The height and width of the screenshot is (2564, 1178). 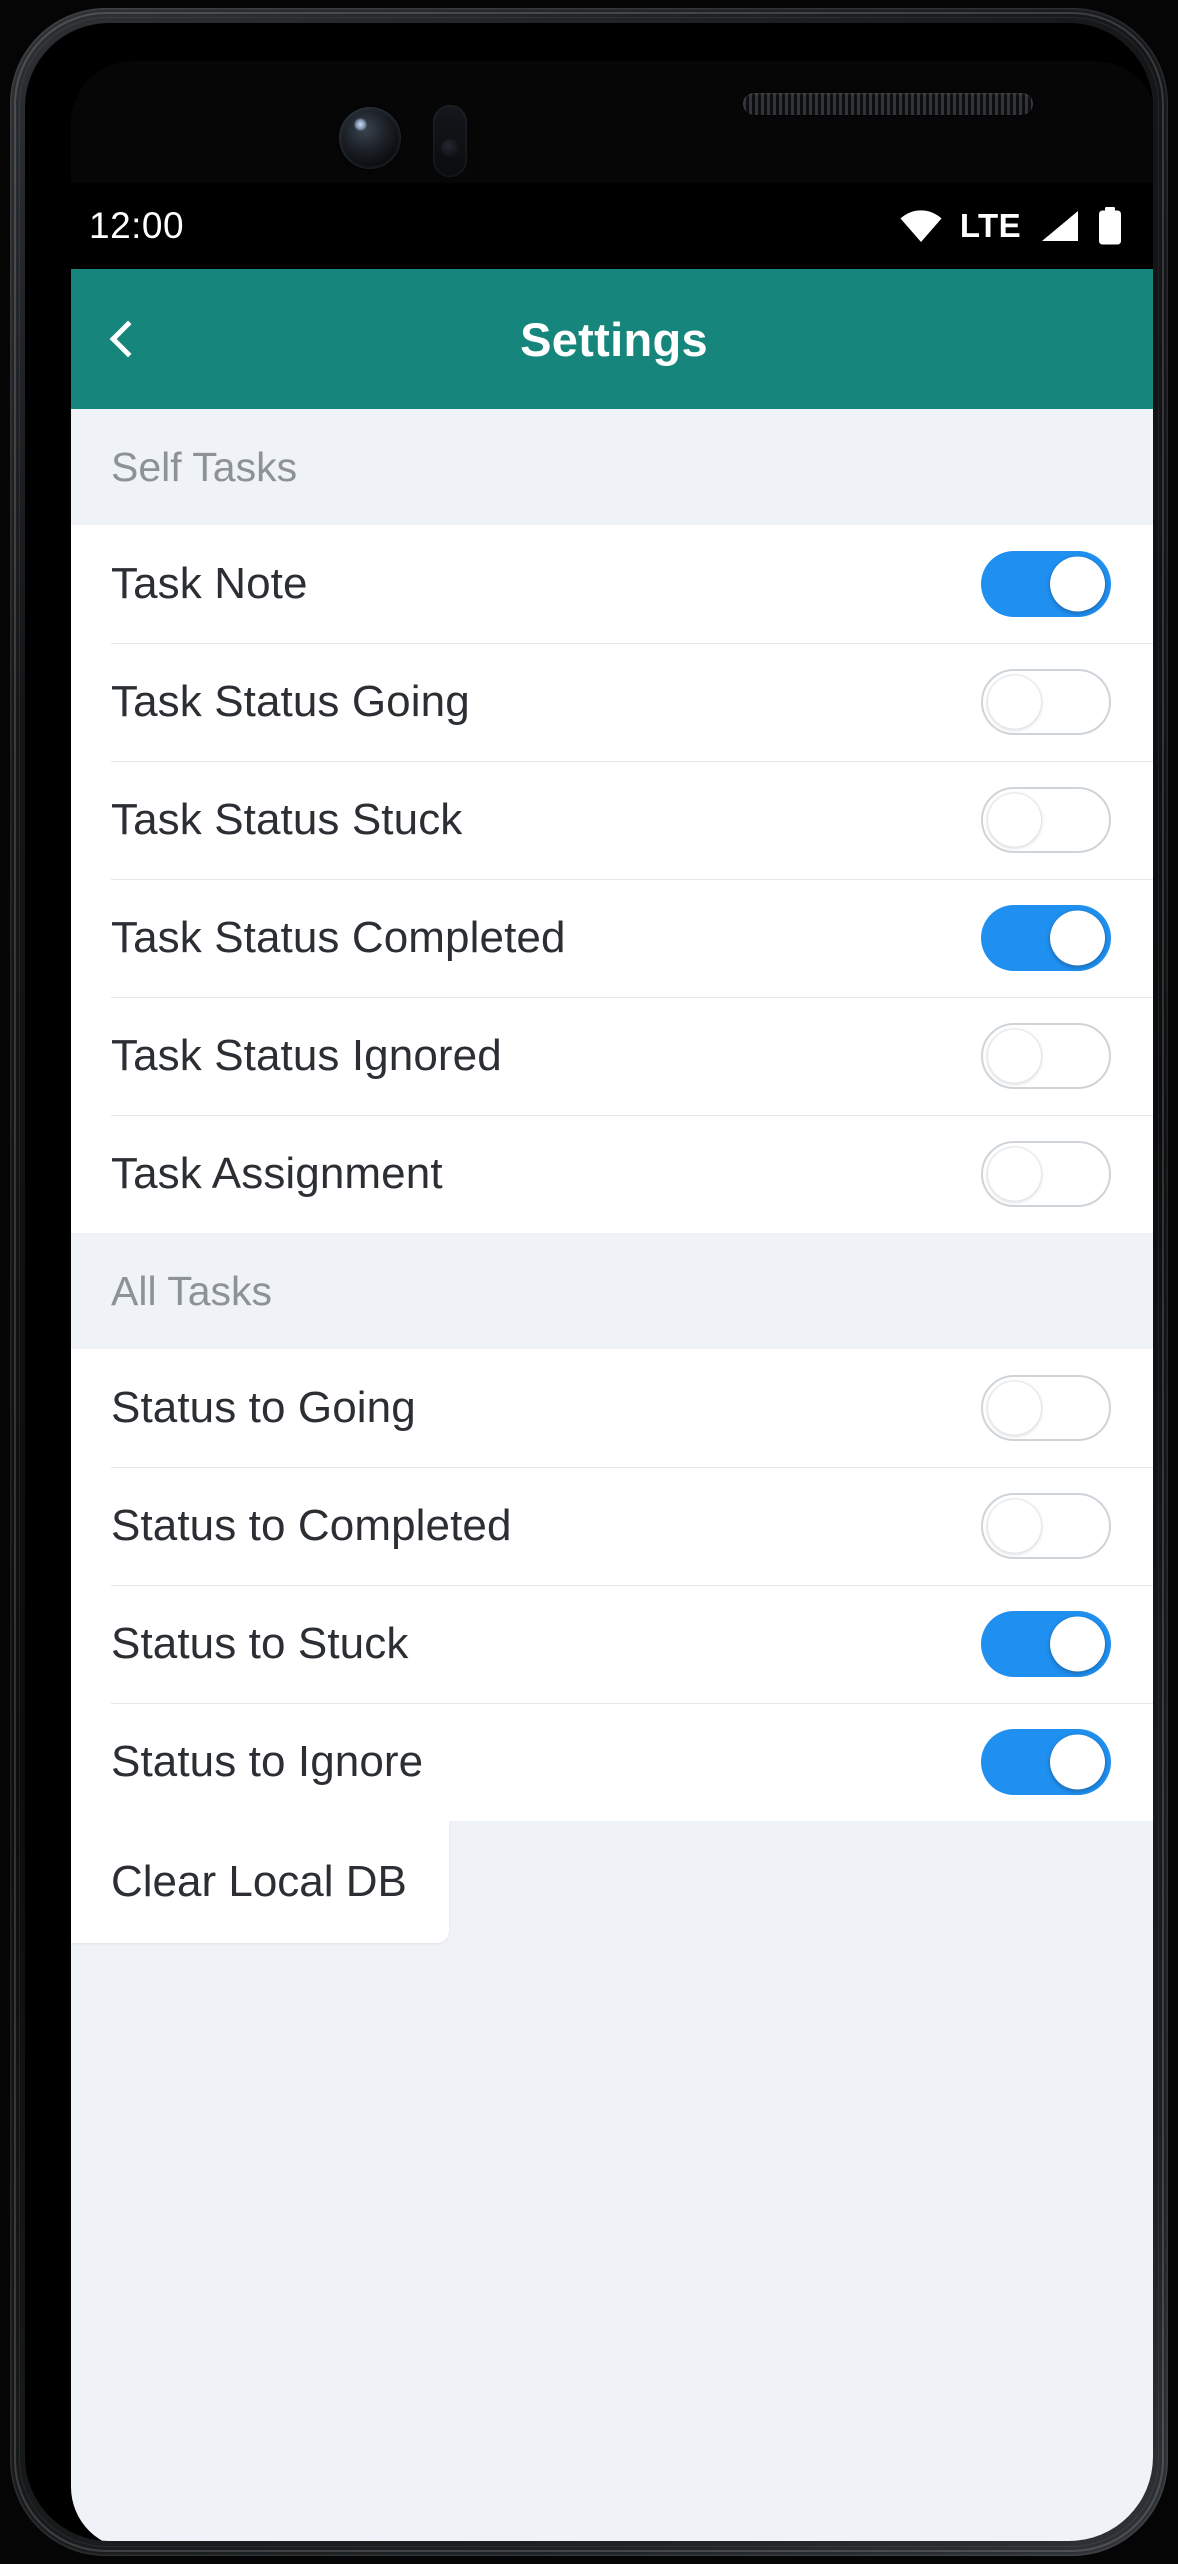 What do you see at coordinates (1046, 820) in the screenshot?
I see `toggle-task-status-stuck` at bounding box center [1046, 820].